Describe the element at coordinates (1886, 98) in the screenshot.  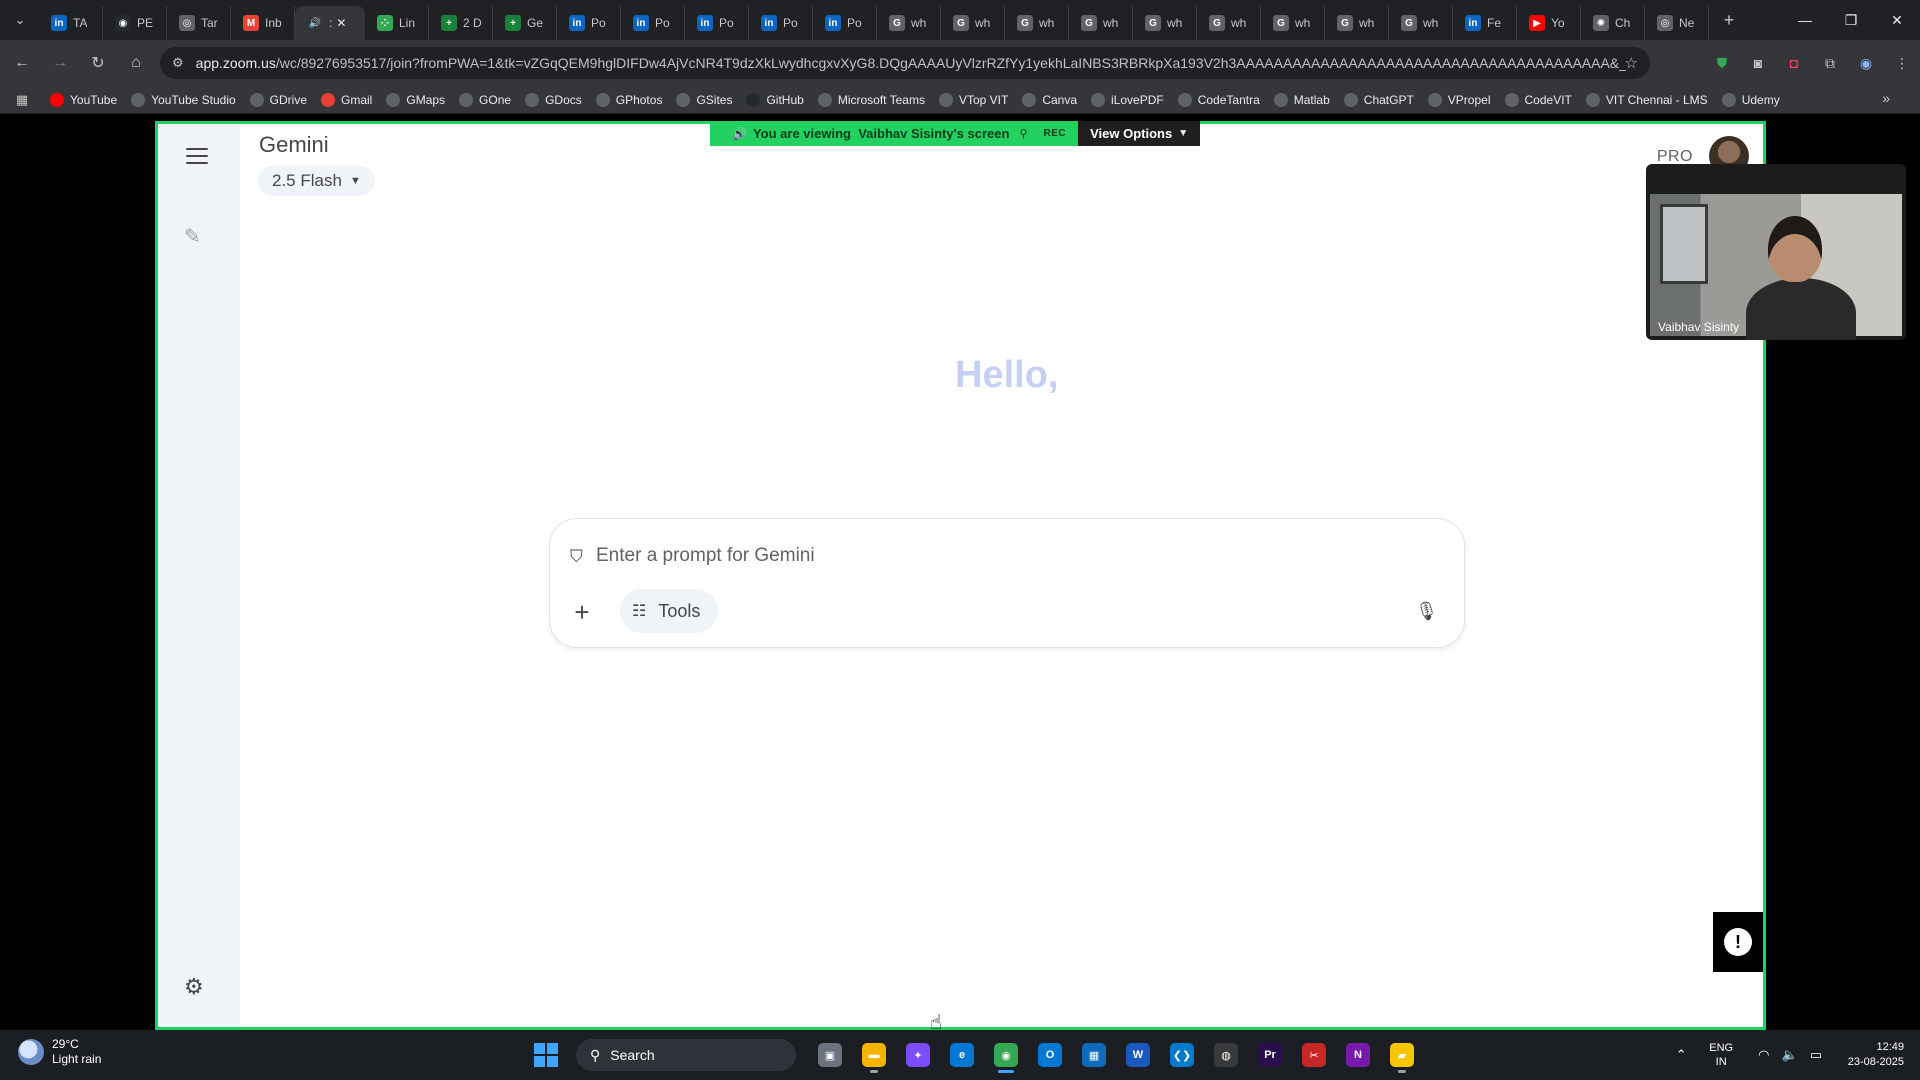
I see `bookmarks-overflow-icon: »` at that location.